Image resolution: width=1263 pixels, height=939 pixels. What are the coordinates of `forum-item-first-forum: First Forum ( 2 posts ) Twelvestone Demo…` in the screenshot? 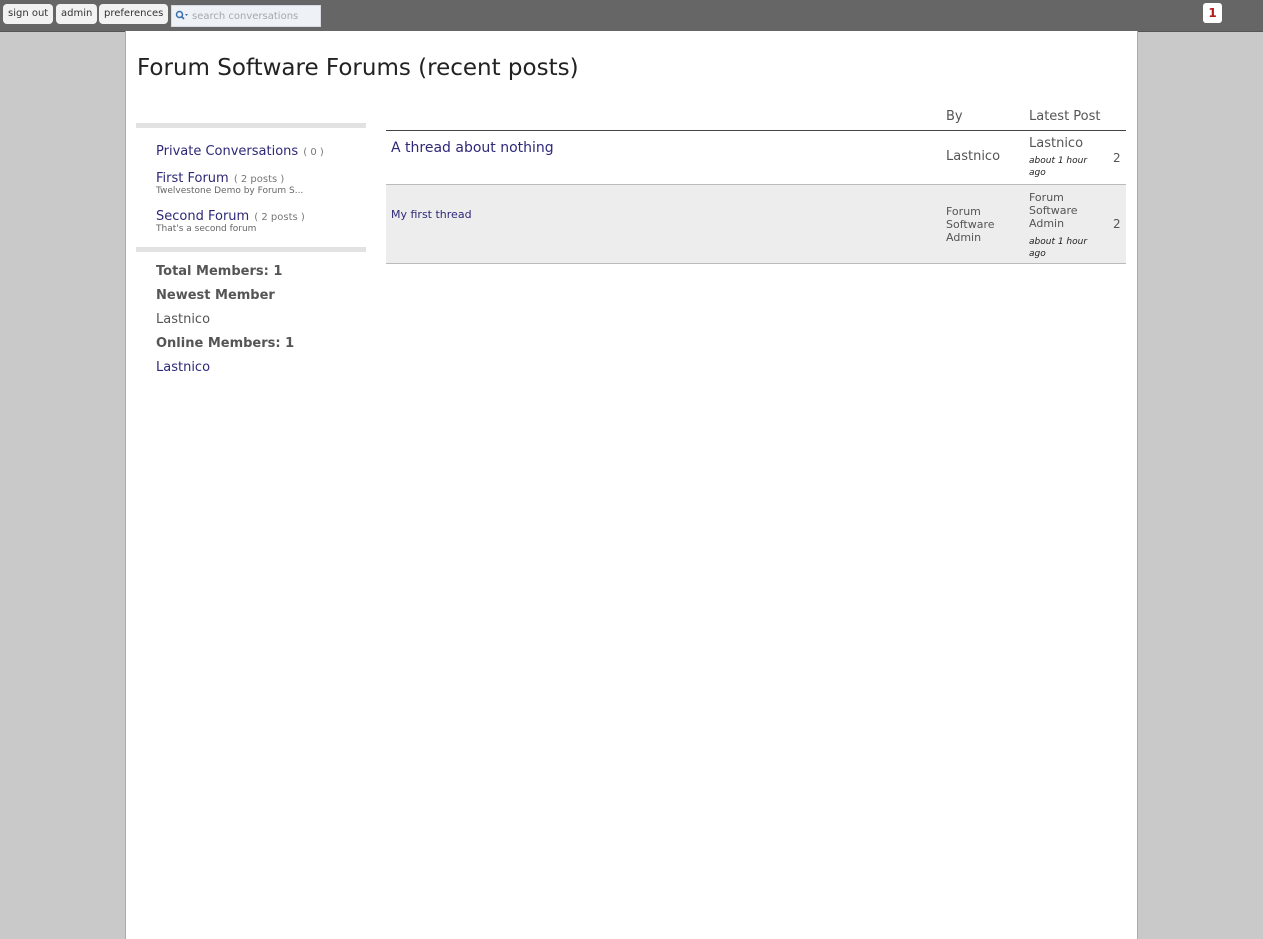 It's located at (261, 182).